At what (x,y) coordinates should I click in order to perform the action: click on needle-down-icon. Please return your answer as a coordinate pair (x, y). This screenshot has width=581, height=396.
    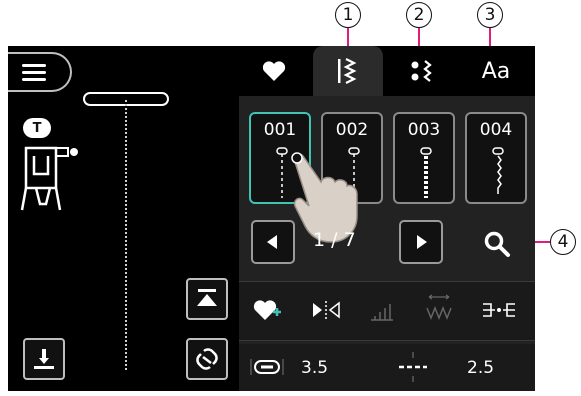
    Looking at the image, I should click on (44, 359).